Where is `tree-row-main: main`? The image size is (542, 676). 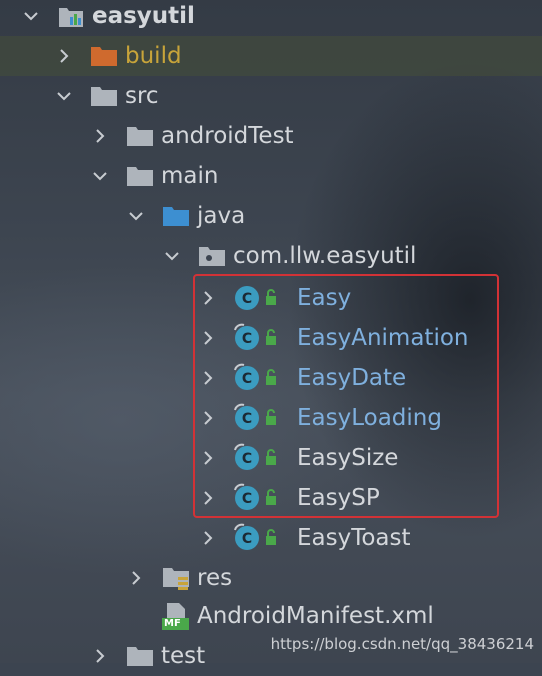
tree-row-main: main is located at coordinates (271, 176).